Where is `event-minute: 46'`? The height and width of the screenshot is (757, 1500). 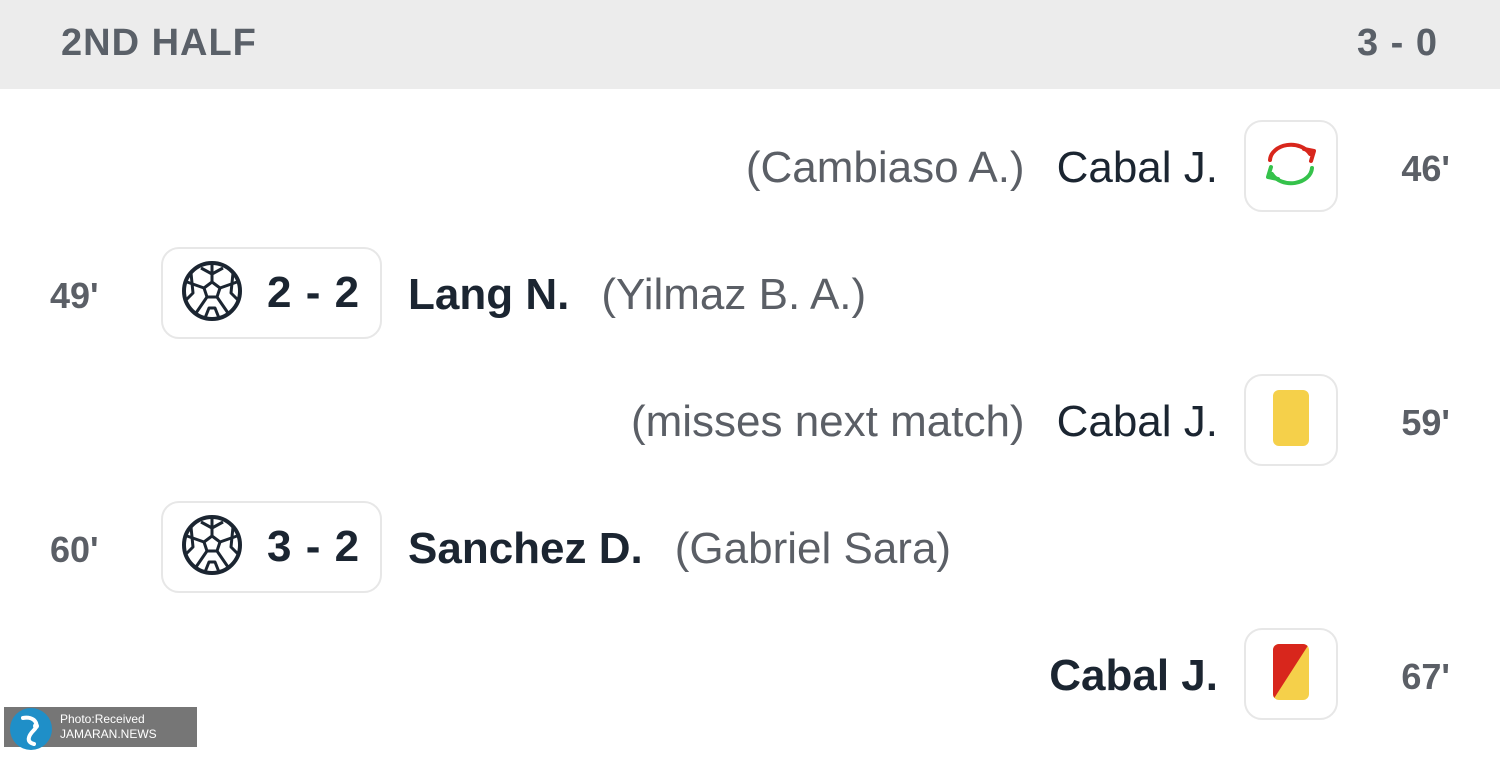 event-minute: 46' is located at coordinates (1425, 168).